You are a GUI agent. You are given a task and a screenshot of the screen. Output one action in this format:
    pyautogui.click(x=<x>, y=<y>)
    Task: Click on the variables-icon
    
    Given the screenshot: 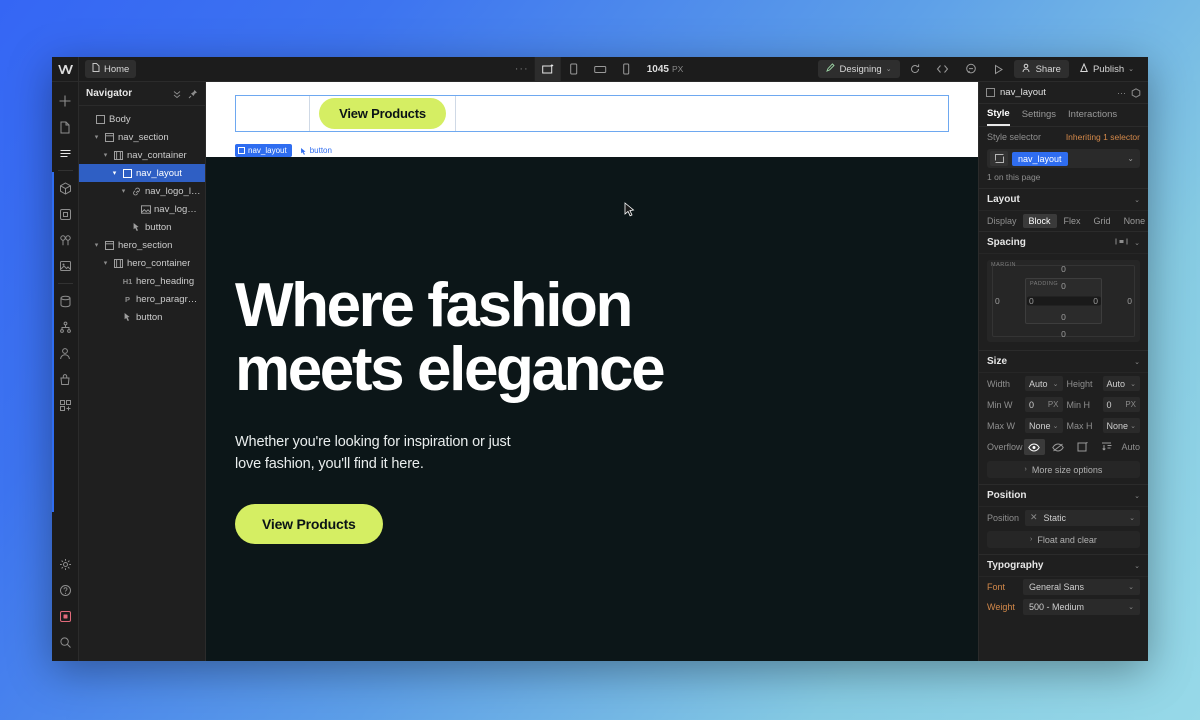 What is the action you would take?
    pyautogui.click(x=65, y=240)
    